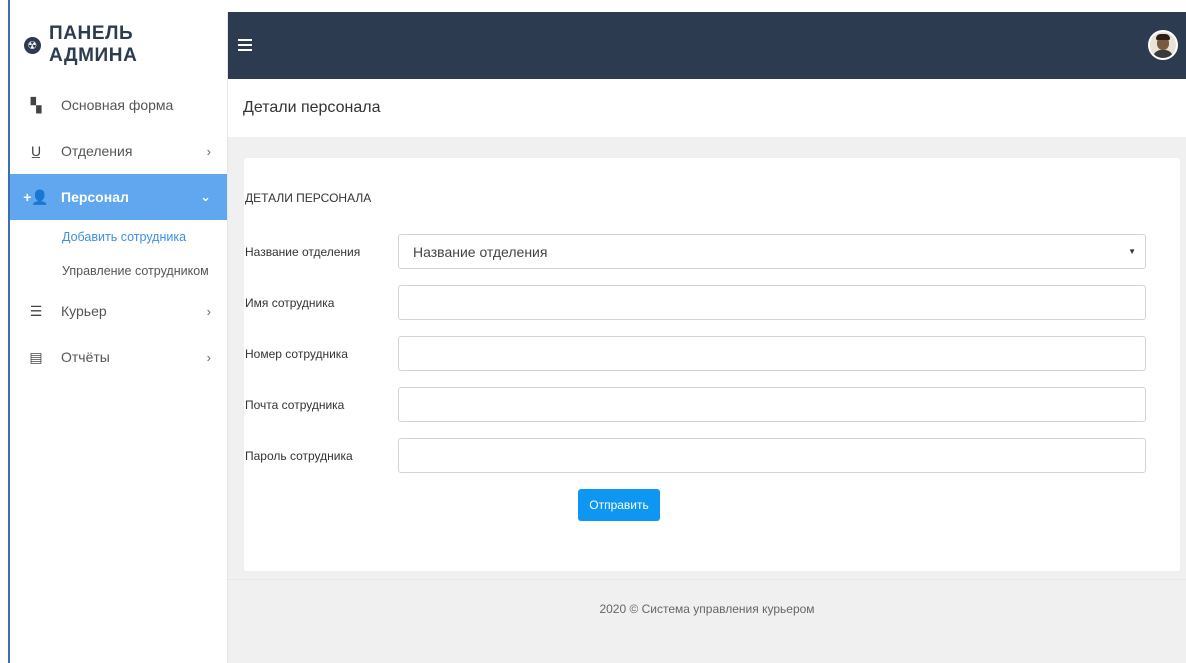 This screenshot has height=663, width=1186. Describe the element at coordinates (118, 311) in the screenshot. I see `sidebar-item-courier: ☰ Курьер ›` at that location.